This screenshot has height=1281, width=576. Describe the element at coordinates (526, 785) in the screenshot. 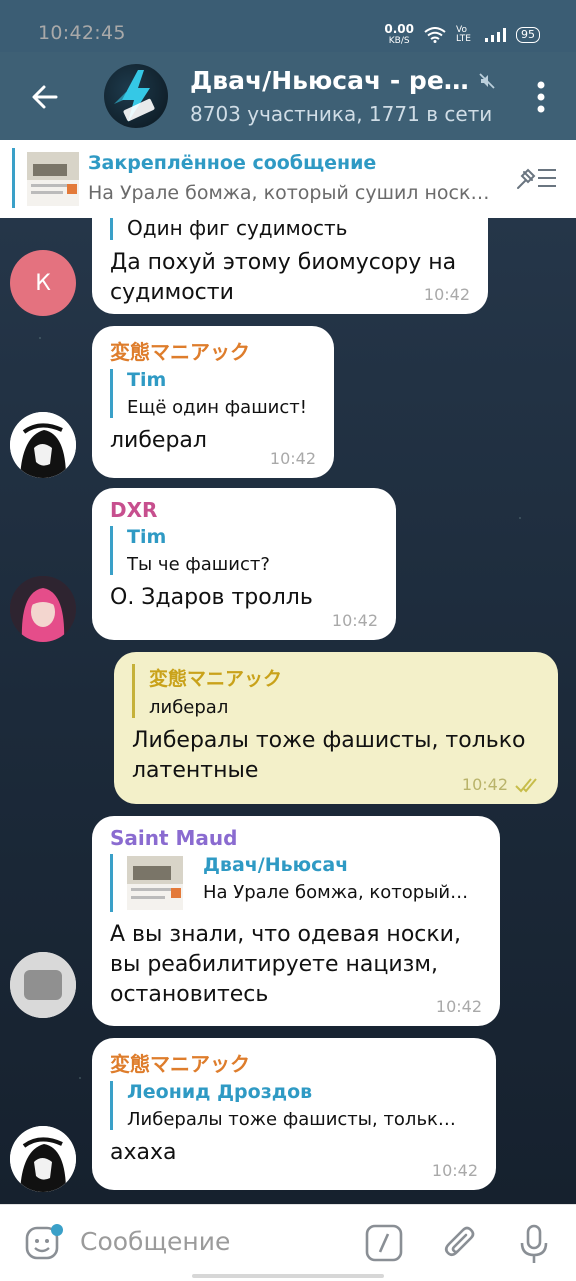

I see `double-check-icon` at that location.